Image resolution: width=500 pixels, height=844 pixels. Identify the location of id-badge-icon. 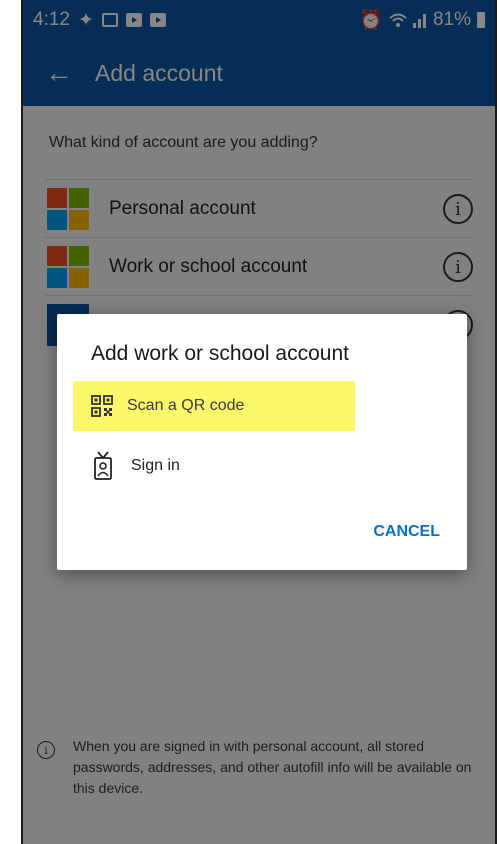
(103, 465).